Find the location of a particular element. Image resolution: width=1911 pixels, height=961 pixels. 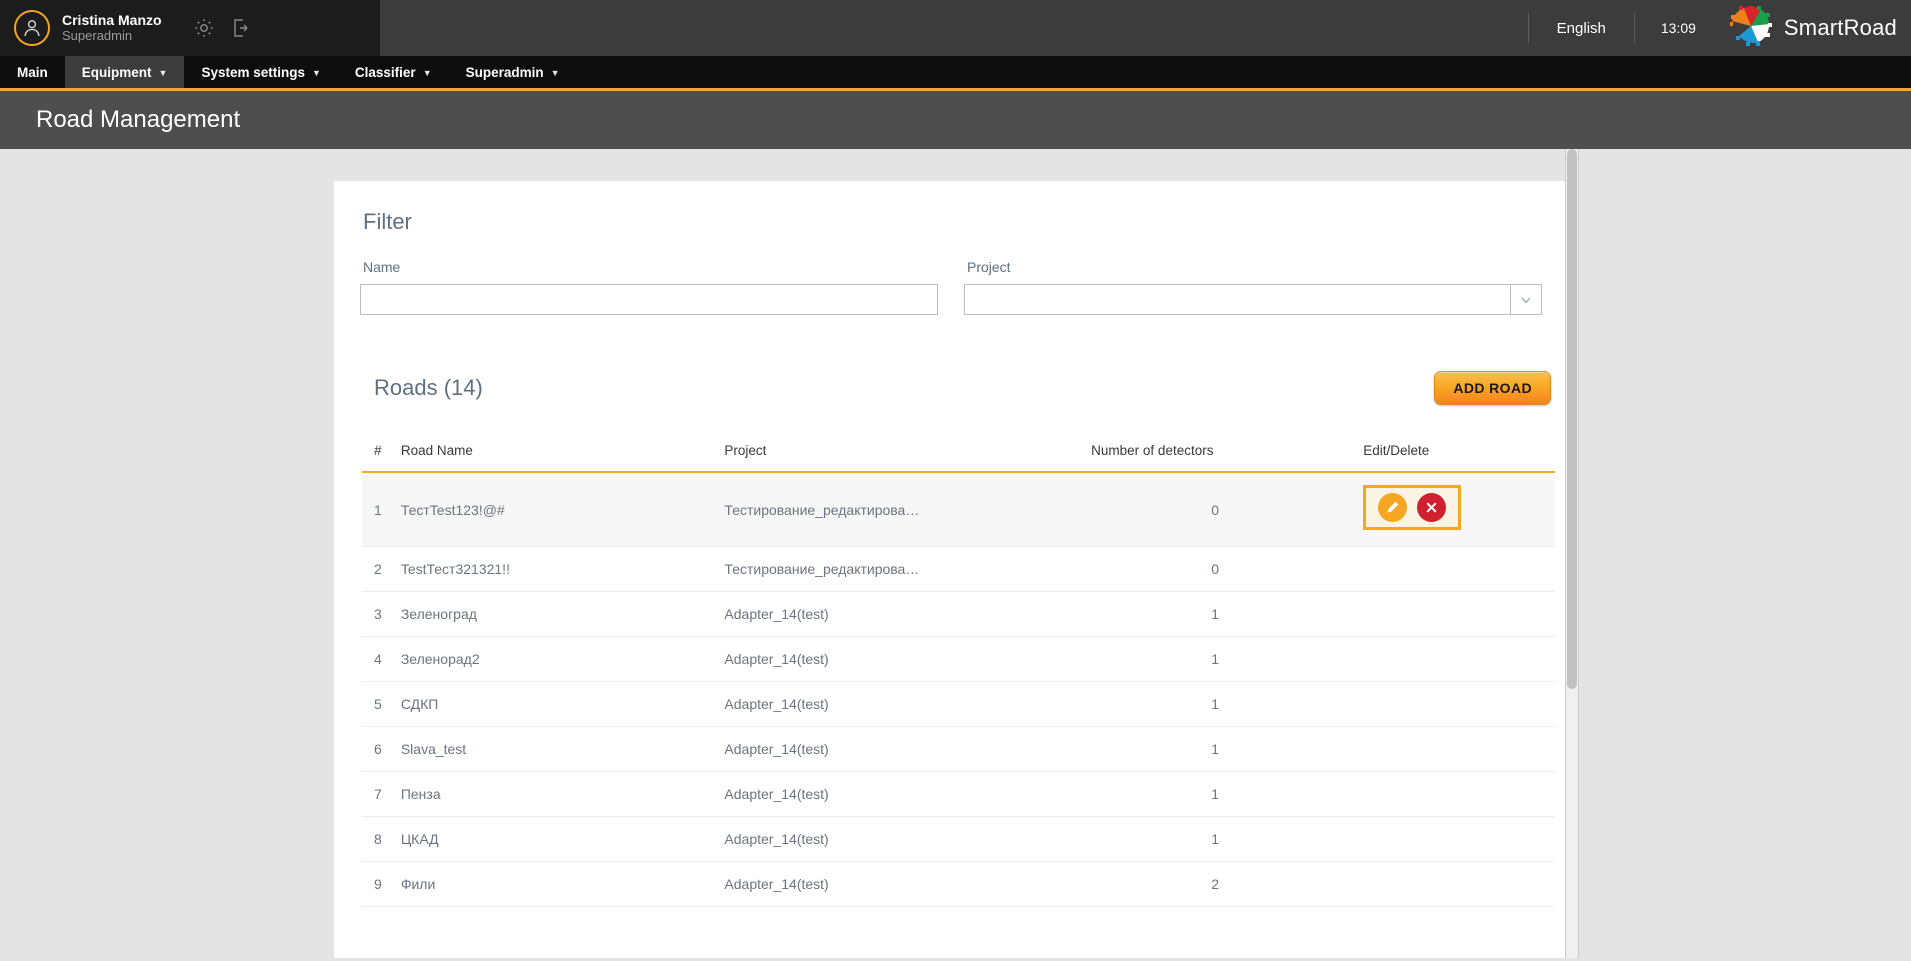

user-icon is located at coordinates (32, 28).